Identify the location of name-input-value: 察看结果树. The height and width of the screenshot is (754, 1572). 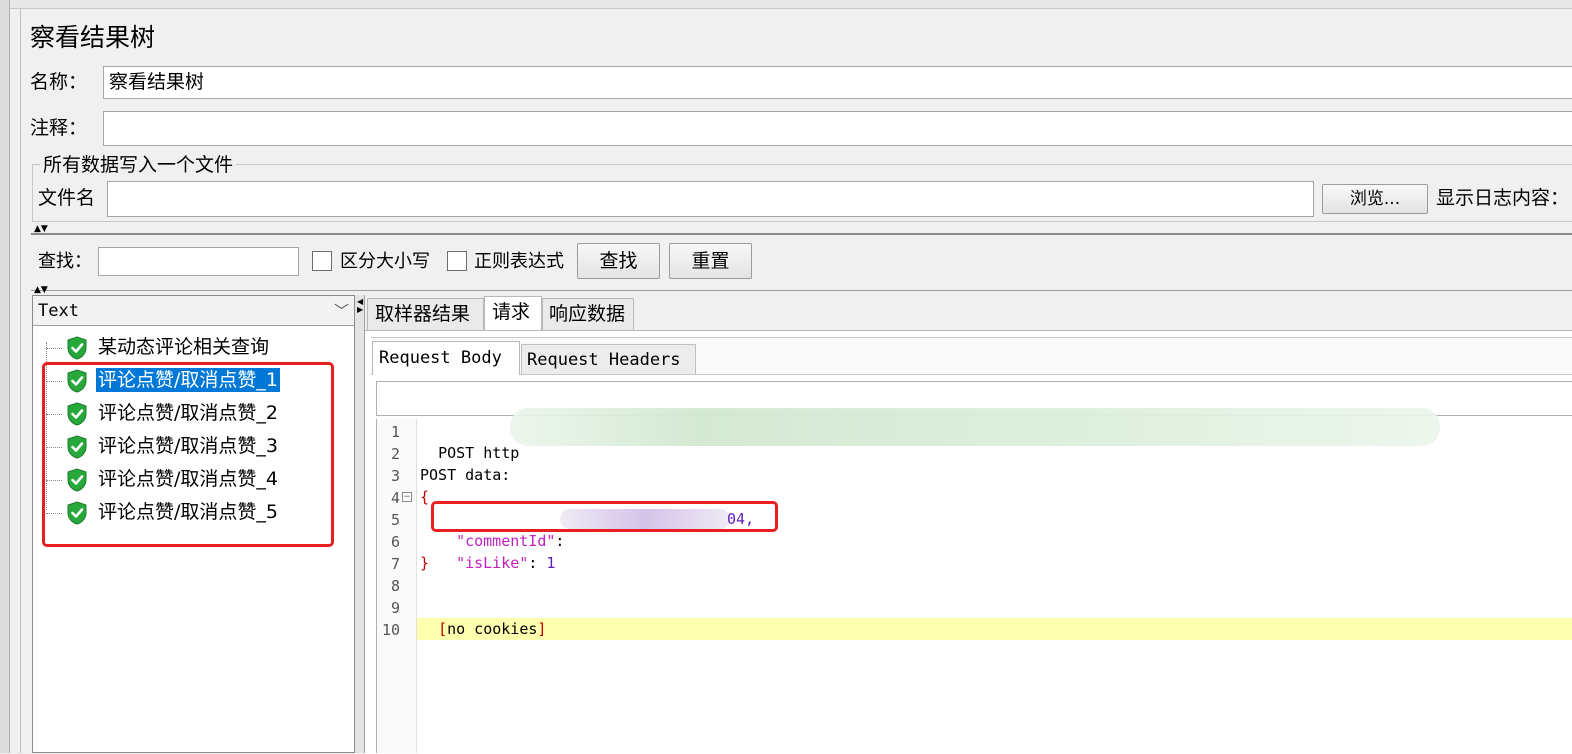
(157, 82).